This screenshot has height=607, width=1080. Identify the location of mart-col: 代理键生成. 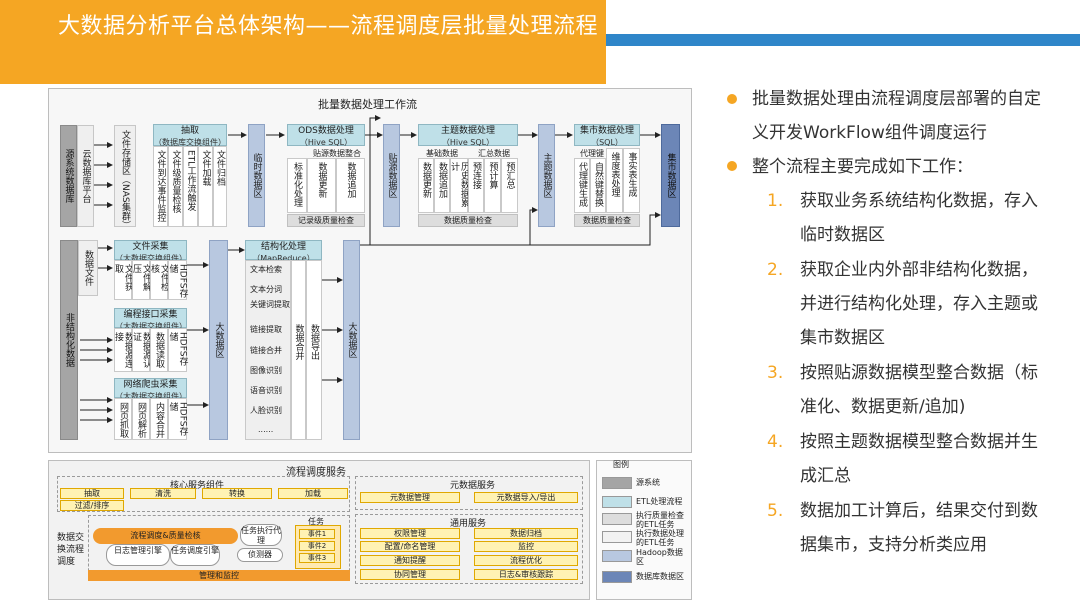
(582, 185).